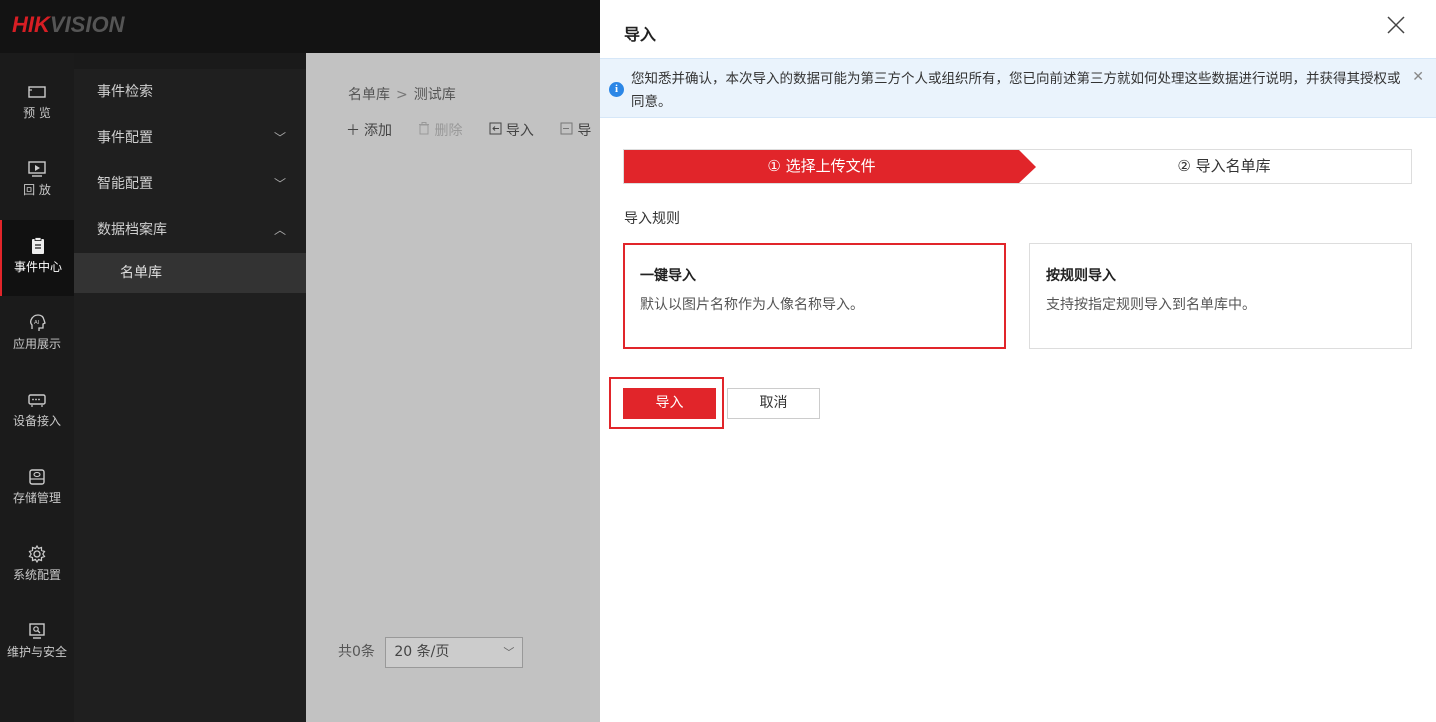  Describe the element at coordinates (190, 92) in the screenshot. I see `sub-item-event-search: 事件检索` at that location.